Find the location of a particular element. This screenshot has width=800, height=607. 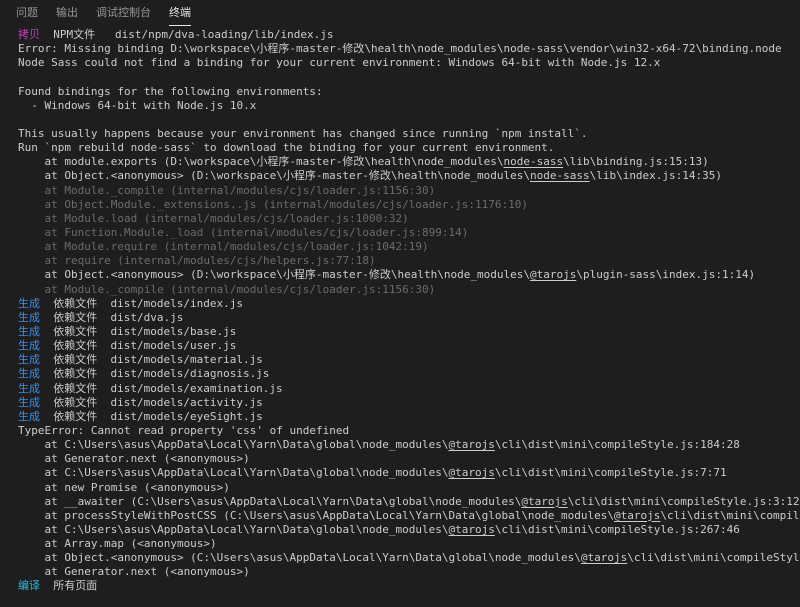

terminal-text: 编译 is located at coordinates (29, 586).